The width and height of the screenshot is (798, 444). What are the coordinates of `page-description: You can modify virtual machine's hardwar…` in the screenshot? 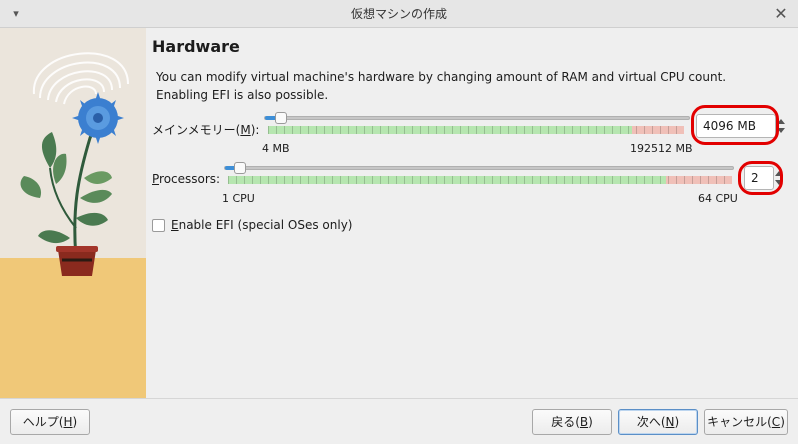 It's located at (456, 86).